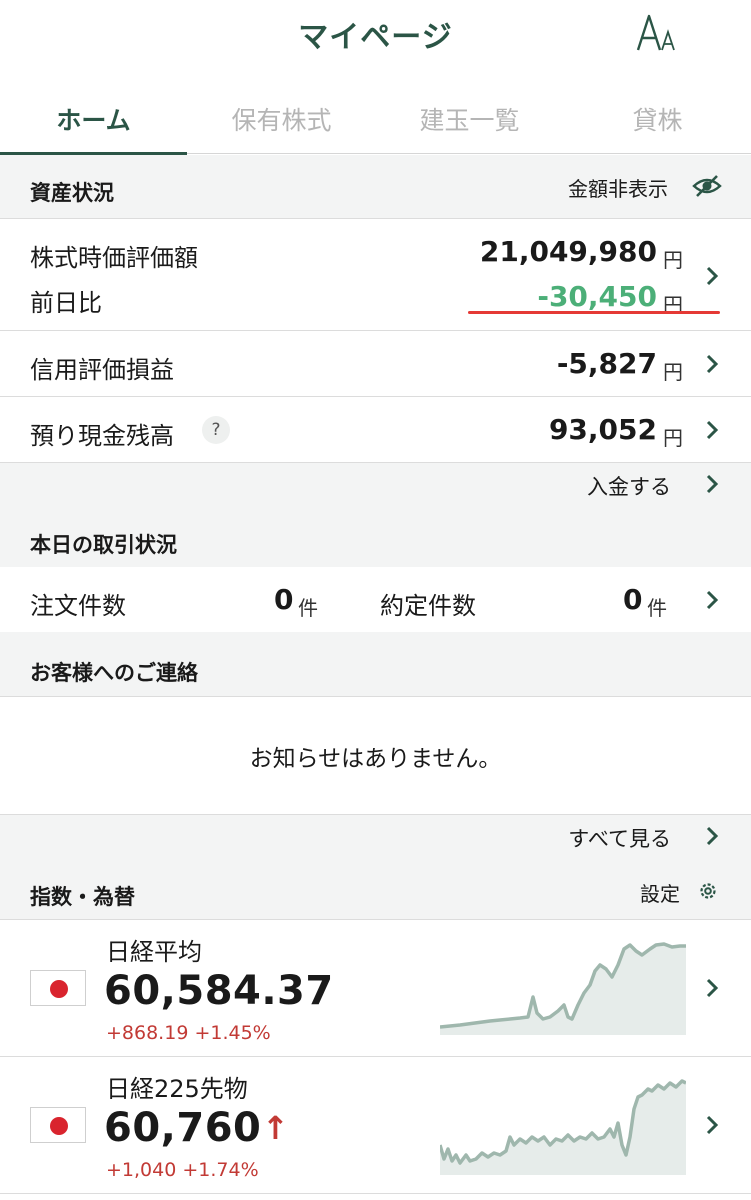  Describe the element at coordinates (375, 363) in the screenshot. I see `margin-pl-row: 信用評価損益 -5,827 円` at that location.